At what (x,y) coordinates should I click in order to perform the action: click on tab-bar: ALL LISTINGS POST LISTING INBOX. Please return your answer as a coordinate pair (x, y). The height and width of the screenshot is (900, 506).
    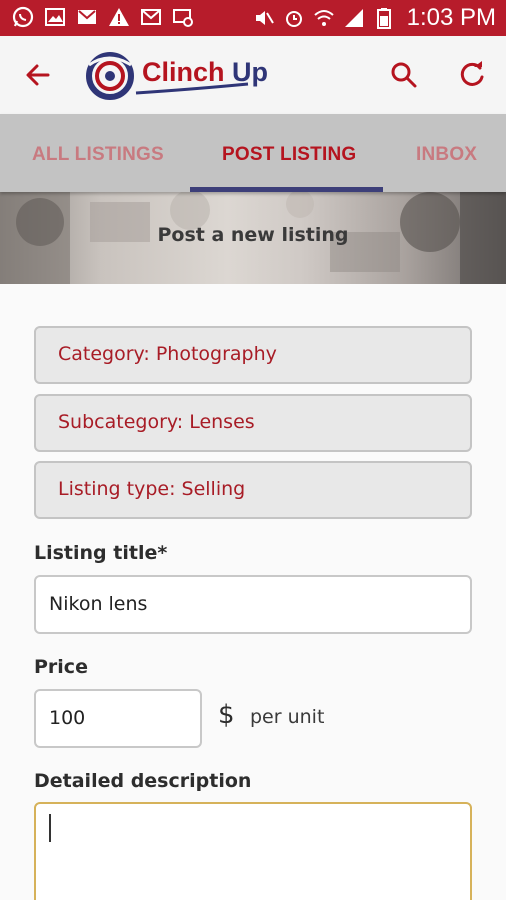
    Looking at the image, I should click on (253, 153).